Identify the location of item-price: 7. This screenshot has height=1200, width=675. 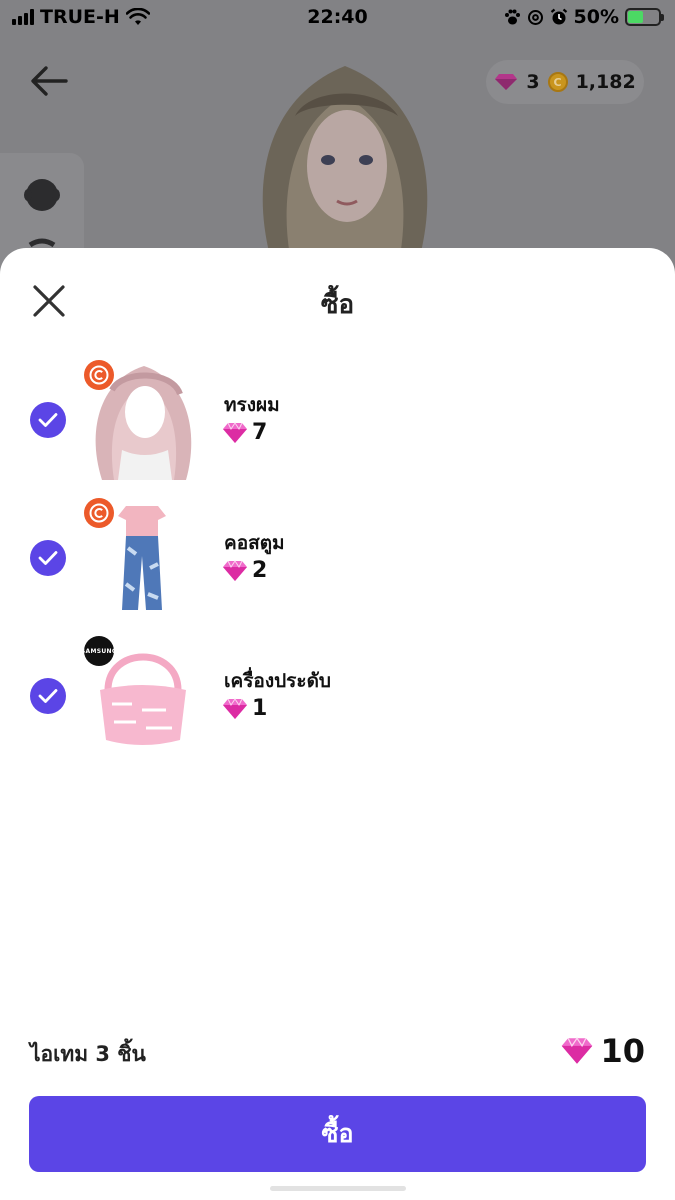
(244, 432).